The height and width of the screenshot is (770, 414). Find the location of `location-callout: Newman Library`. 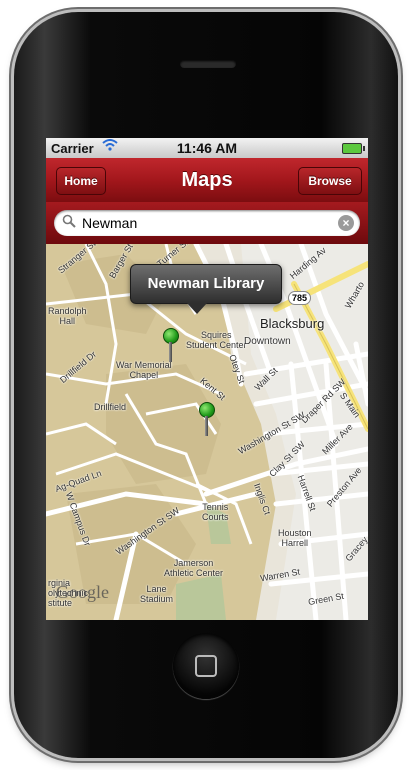

location-callout: Newman Library is located at coordinates (206, 289).